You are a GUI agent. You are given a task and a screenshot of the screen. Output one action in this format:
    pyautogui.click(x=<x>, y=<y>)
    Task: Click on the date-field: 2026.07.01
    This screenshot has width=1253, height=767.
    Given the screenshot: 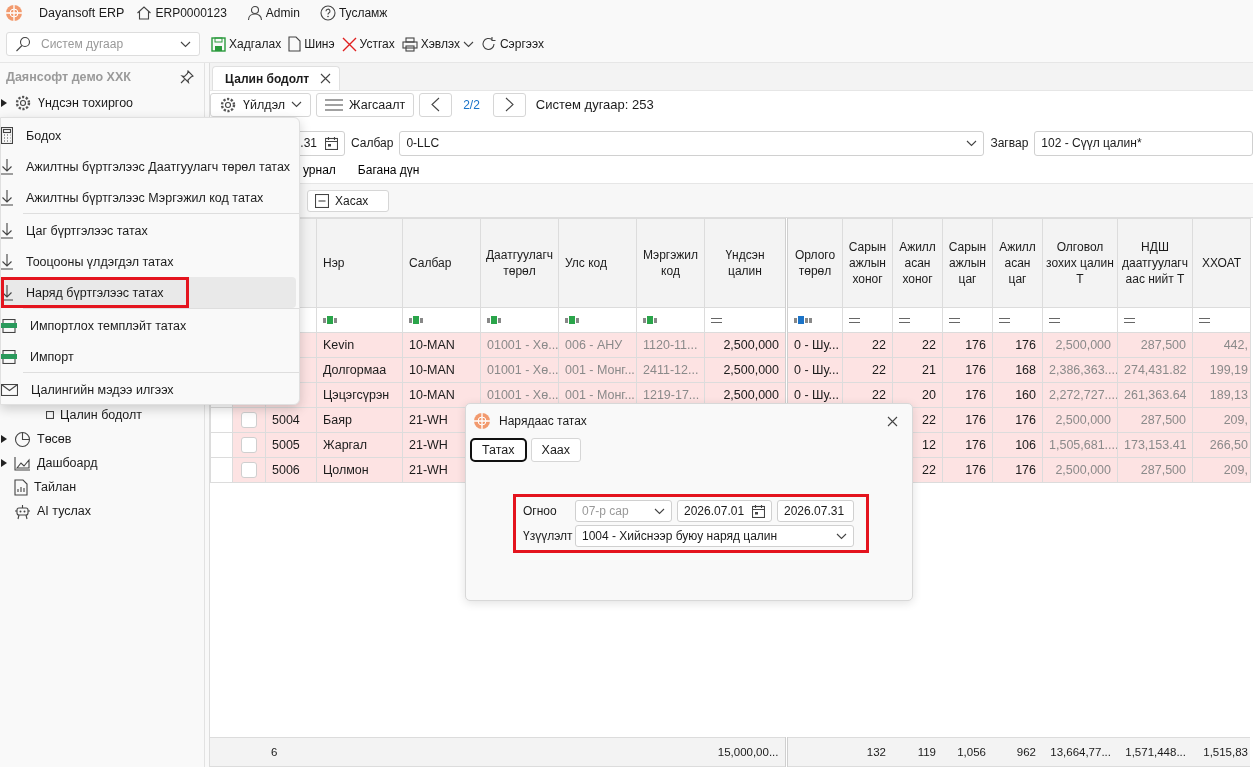 What is the action you would take?
    pyautogui.click(x=724, y=511)
    